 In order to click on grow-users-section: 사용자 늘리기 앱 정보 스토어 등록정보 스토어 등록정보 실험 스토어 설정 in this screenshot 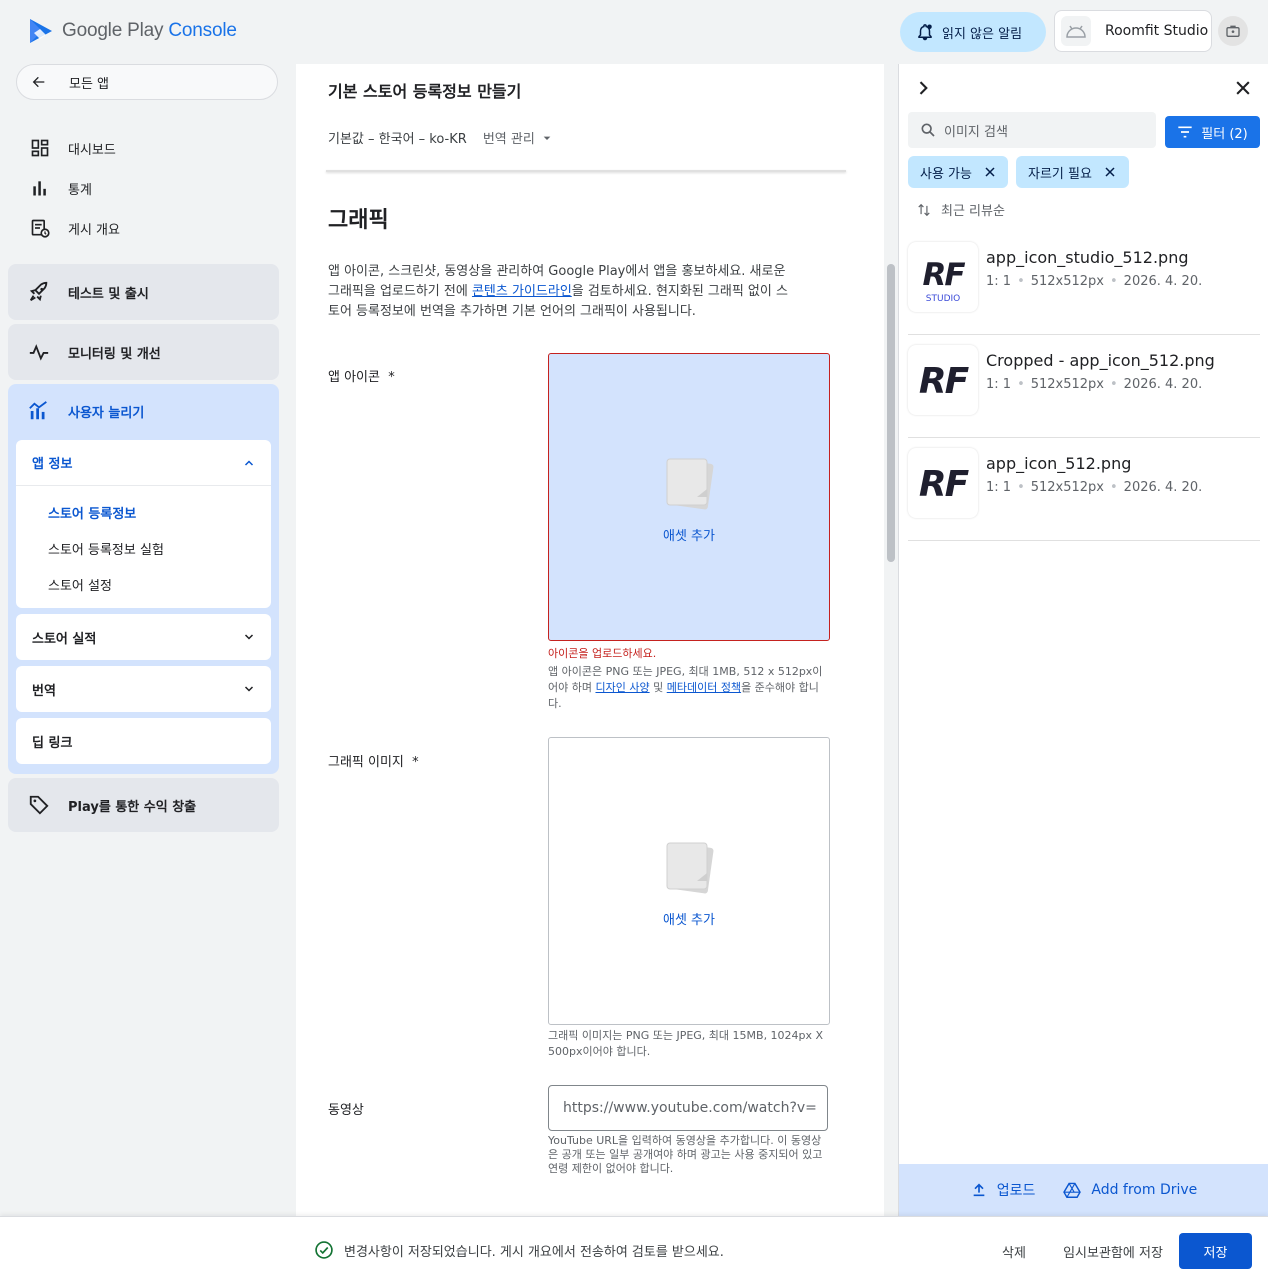, I will do `click(143, 579)`.